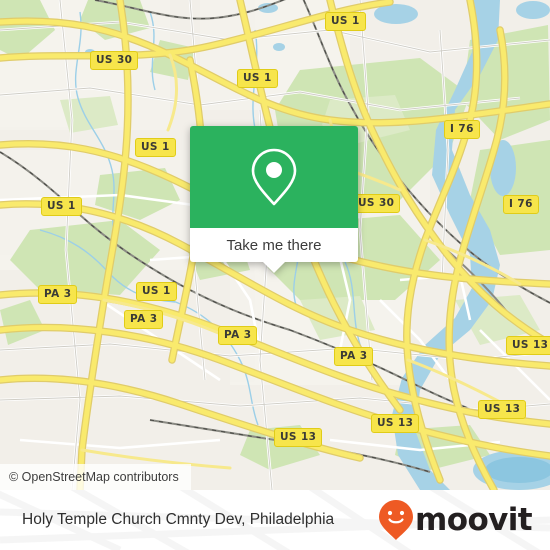 This screenshot has height=550, width=550. I want to click on attribution-text: © OpenStreetMap contributors, so click(94, 477).